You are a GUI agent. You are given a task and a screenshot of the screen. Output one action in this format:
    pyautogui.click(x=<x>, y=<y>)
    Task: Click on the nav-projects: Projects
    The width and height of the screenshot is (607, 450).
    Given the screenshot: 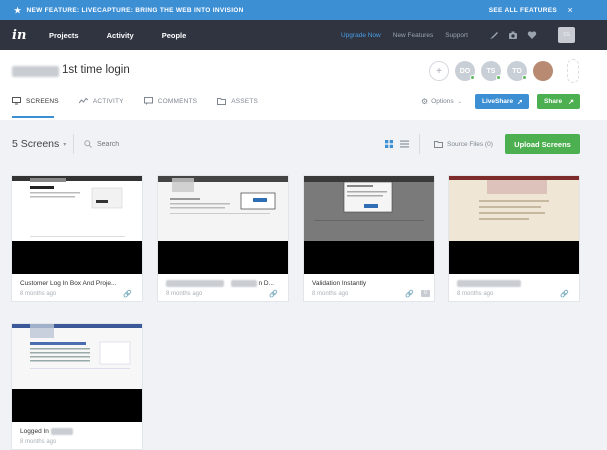 What is the action you would take?
    pyautogui.click(x=64, y=35)
    